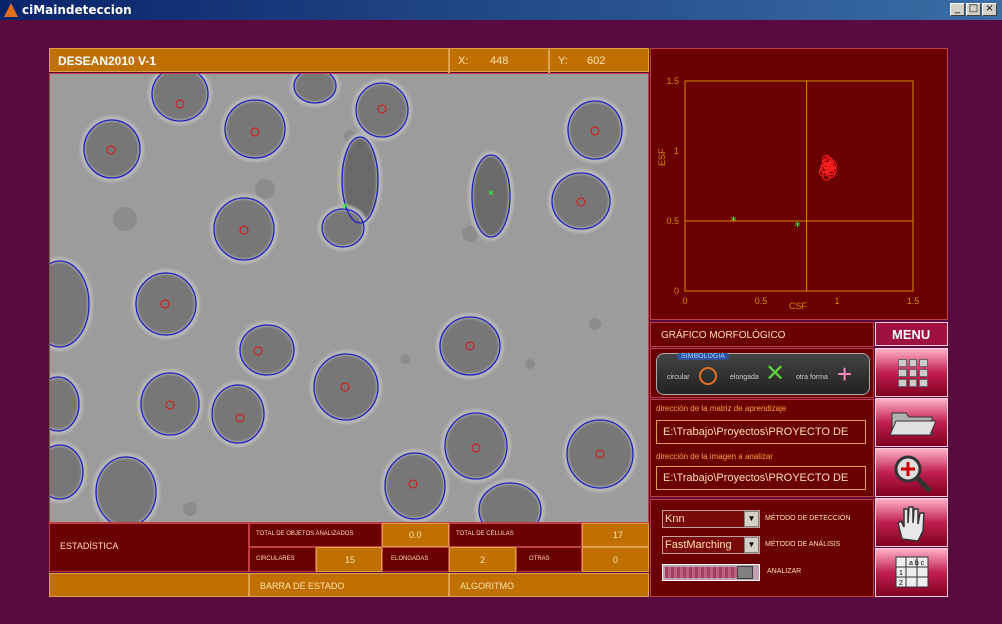  Describe the element at coordinates (487, 586) in the screenshot. I see `algorithm-label: ALGORITMO` at that location.